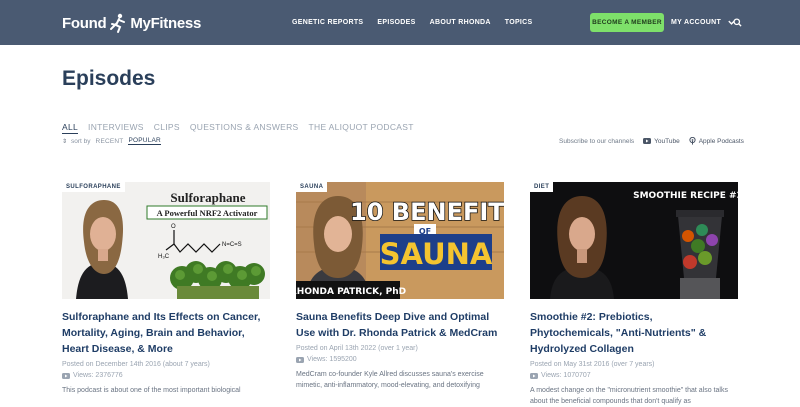 The image size is (800, 407). What do you see at coordinates (166, 375) in the screenshot?
I see `view-count: Views: 2376776` at bounding box center [166, 375].